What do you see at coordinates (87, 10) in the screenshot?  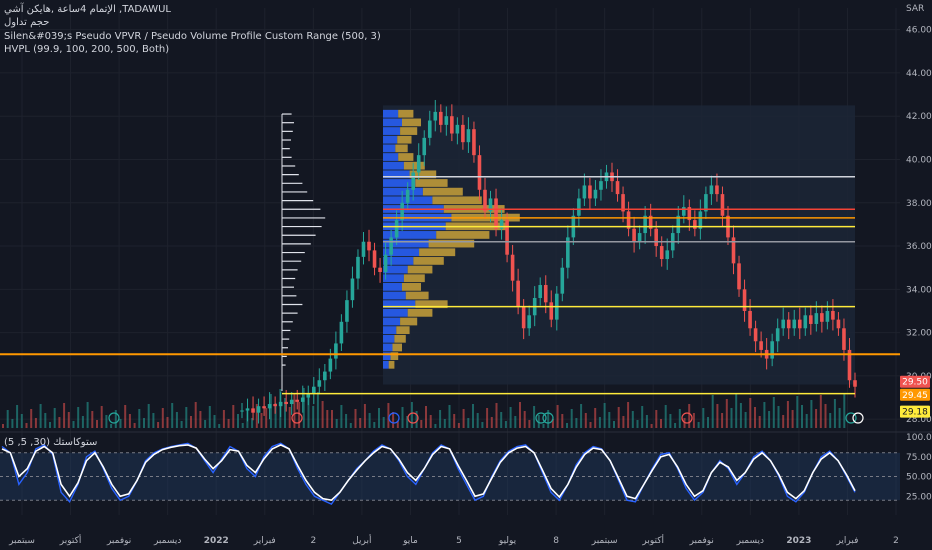 I see `symbol-title: الإتمام 4ساعة ,هايكن آشي ,TADAWUL` at bounding box center [87, 10].